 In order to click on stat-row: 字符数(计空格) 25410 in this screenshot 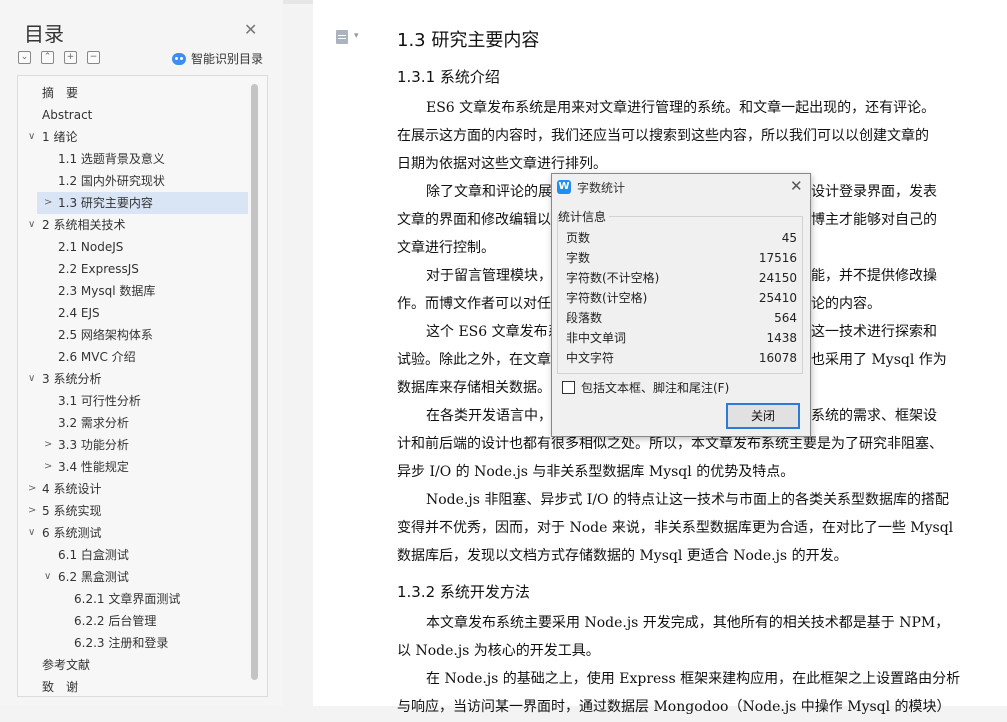, I will do `click(681, 298)`.